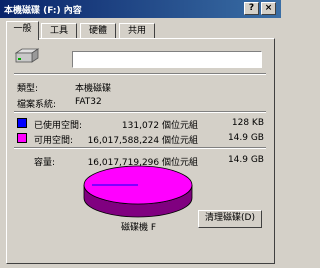 The image size is (320, 268). Describe the element at coordinates (22, 123) in the screenshot. I see `used-space-swatch` at that location.